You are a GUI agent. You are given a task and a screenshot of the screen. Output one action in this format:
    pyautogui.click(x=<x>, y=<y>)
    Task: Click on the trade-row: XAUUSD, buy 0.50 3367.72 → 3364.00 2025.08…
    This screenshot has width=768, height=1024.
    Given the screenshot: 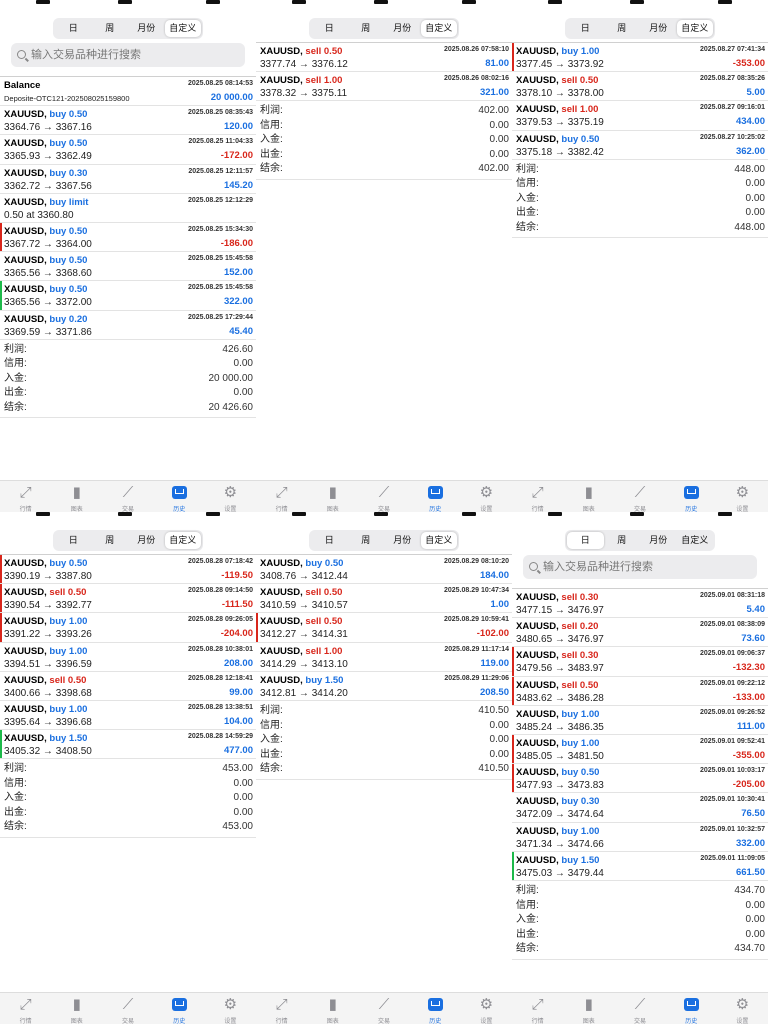 What is the action you would take?
    pyautogui.click(x=128, y=237)
    